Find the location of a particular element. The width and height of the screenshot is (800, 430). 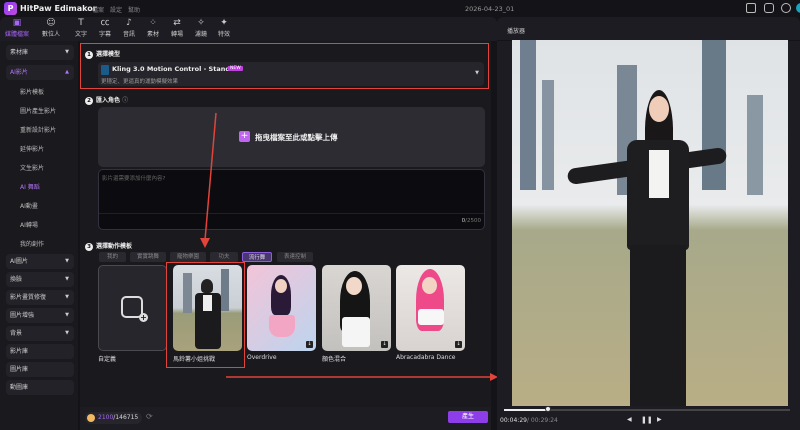

arrow-head is located at coordinates (205, 243).